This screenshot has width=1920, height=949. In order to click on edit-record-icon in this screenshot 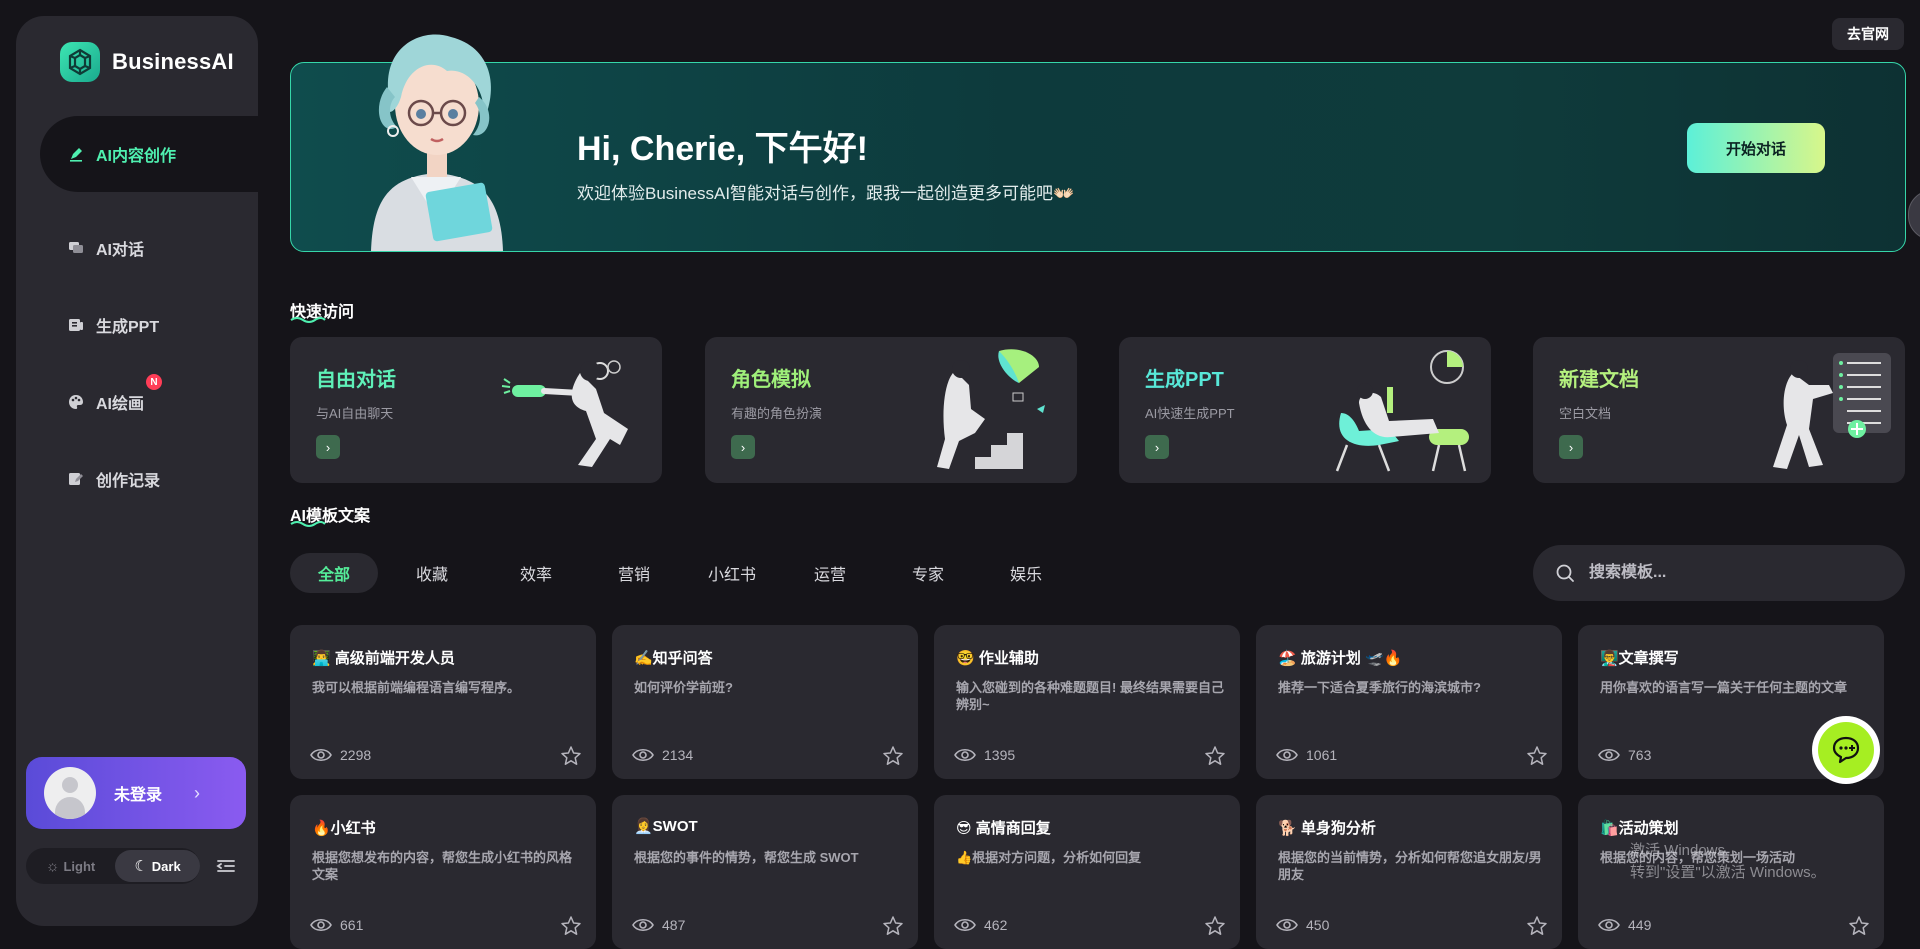, I will do `click(76, 479)`.